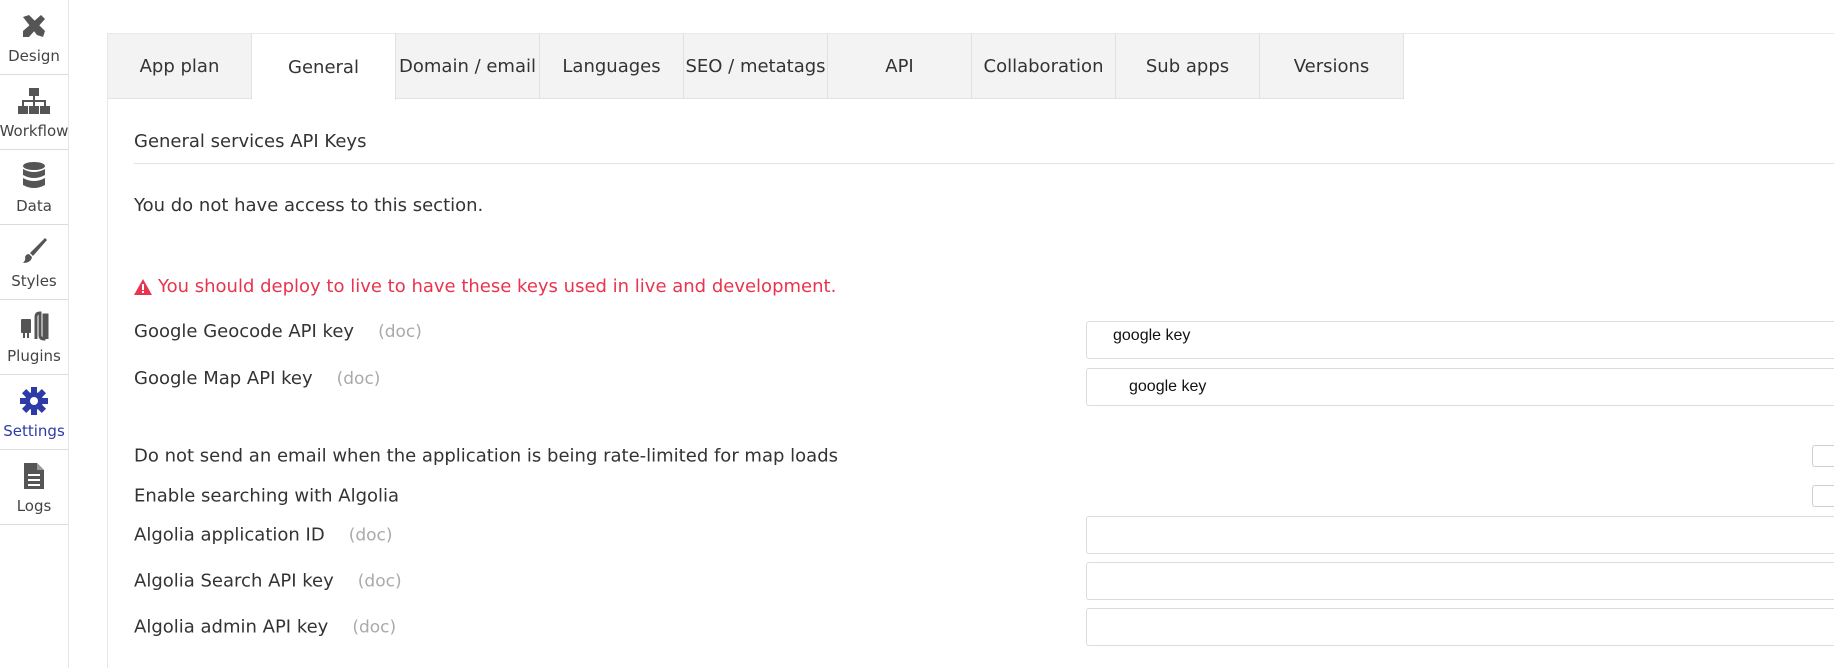 The width and height of the screenshot is (1834, 668). Describe the element at coordinates (244, 331) in the screenshot. I see `geocode-label: Google Geocode API key` at that location.